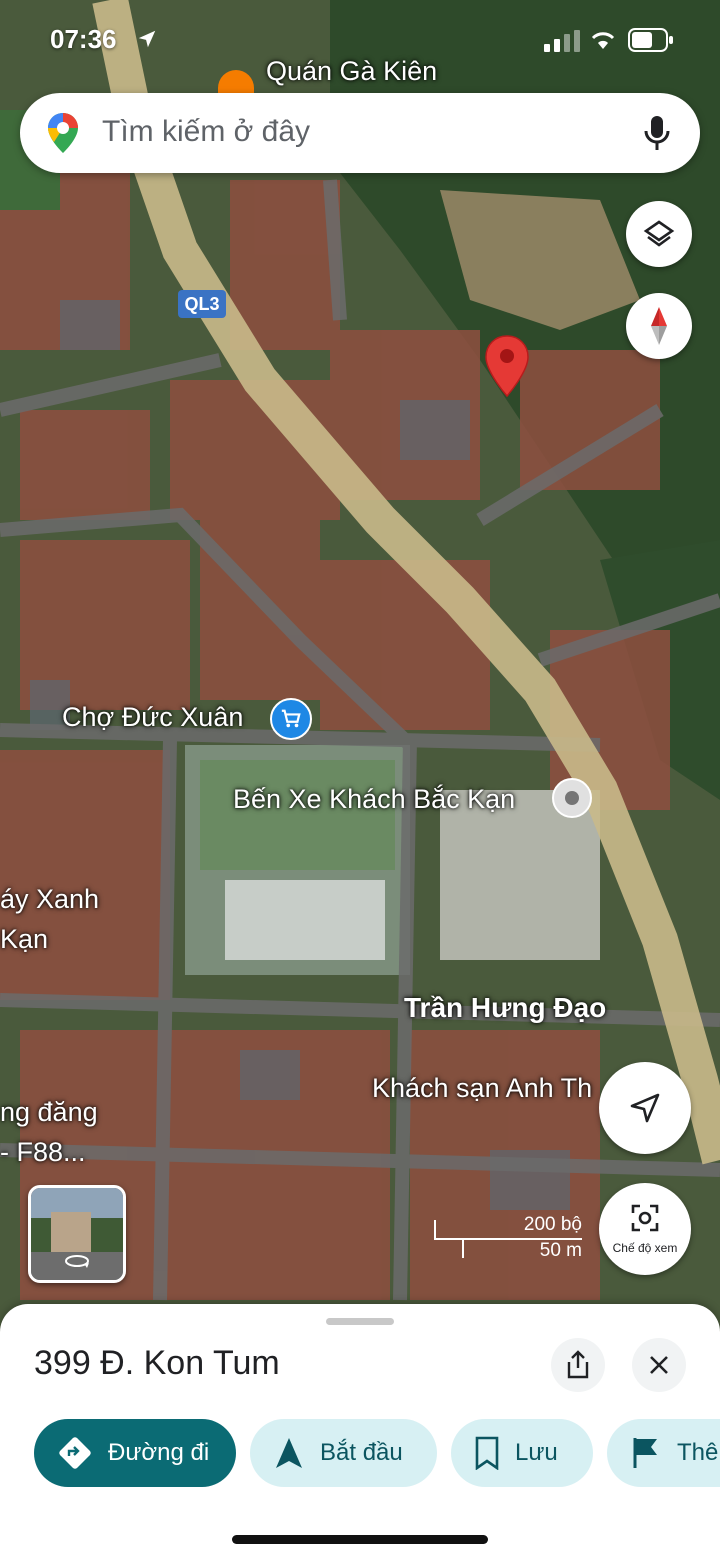 The width and height of the screenshot is (720, 1557). I want to click on compass-icon, so click(659, 326).